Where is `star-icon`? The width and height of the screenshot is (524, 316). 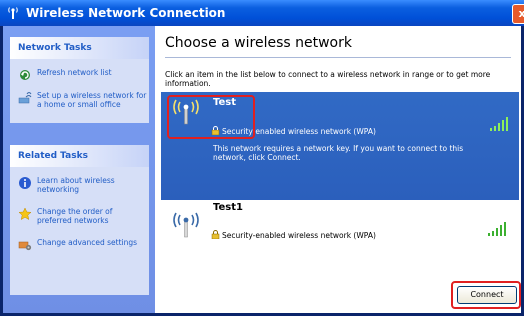 star-icon is located at coordinates (25, 214).